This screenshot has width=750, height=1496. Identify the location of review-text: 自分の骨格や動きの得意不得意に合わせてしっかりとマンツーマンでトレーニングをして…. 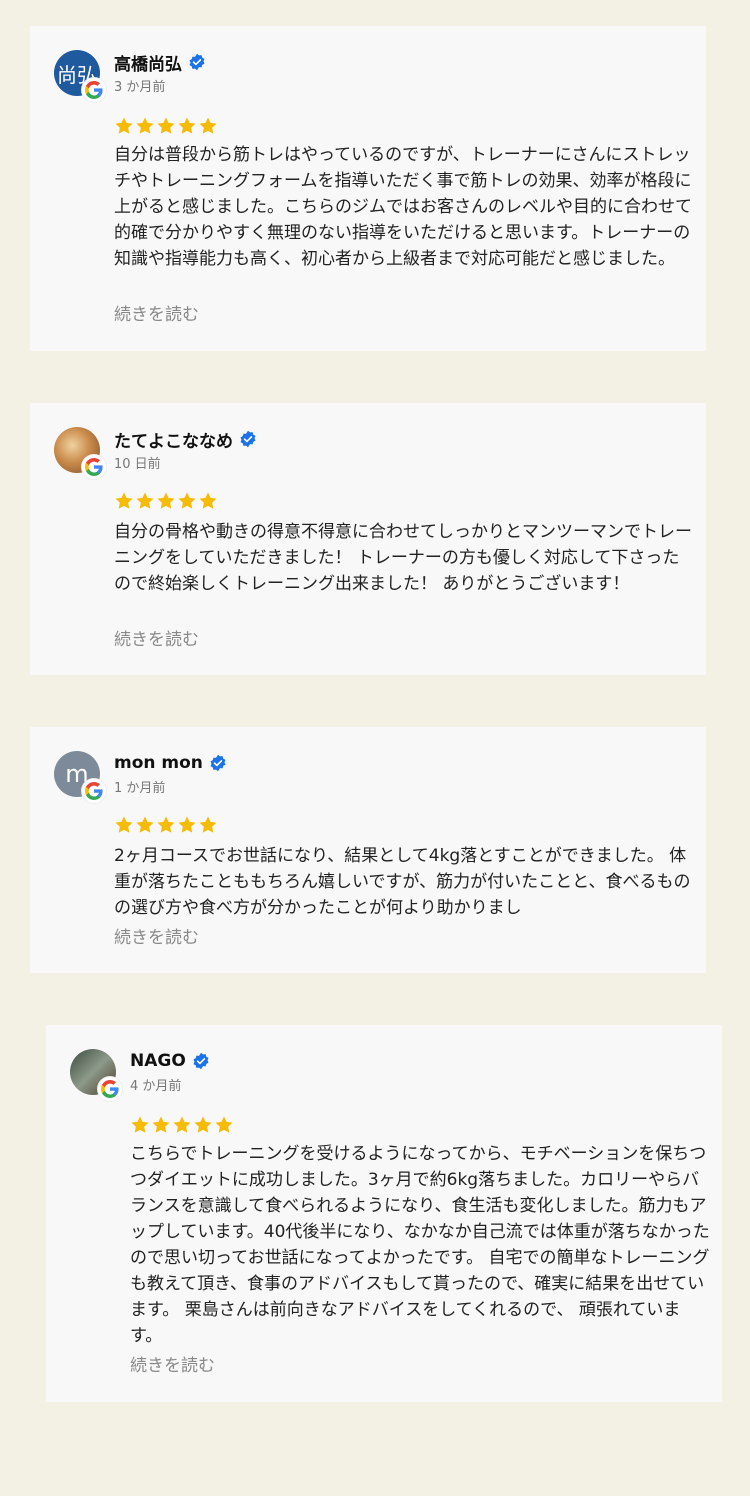
(403, 558).